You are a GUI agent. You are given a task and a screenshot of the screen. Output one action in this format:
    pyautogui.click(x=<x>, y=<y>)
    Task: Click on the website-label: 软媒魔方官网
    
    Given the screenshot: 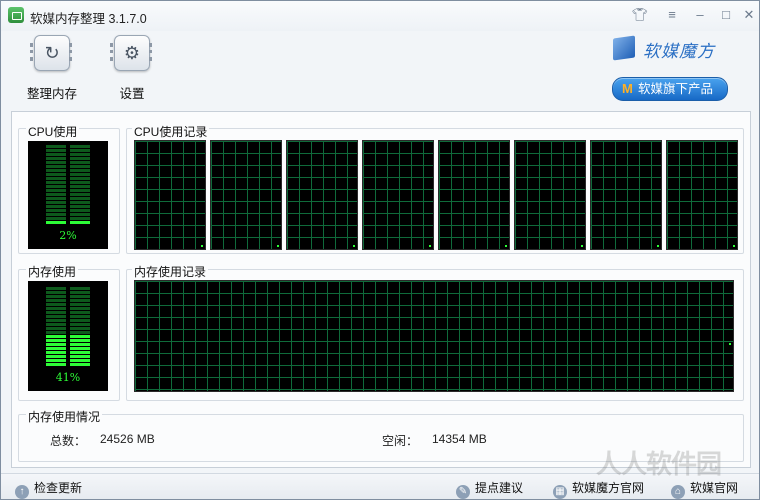 What is the action you would take?
    pyautogui.click(x=608, y=488)
    